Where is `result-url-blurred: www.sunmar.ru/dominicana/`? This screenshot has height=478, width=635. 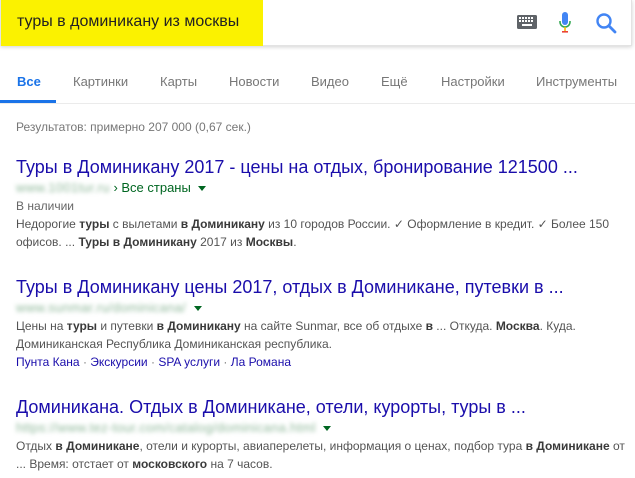
result-url-blurred: www.sunmar.ru/dominicana/ is located at coordinates (101, 307).